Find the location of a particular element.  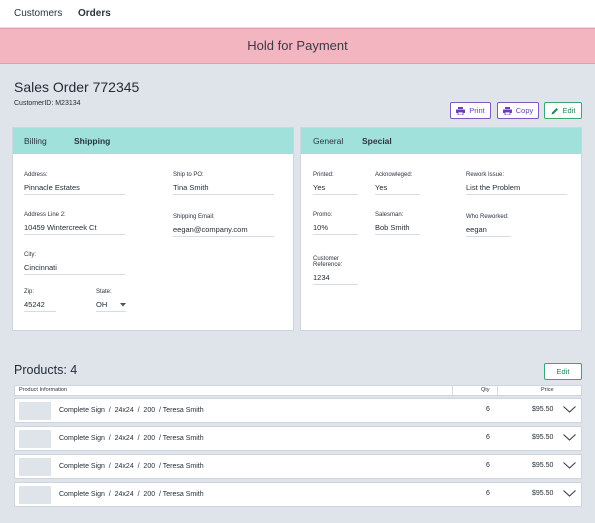

zip-input: 45242 is located at coordinates (40, 306).